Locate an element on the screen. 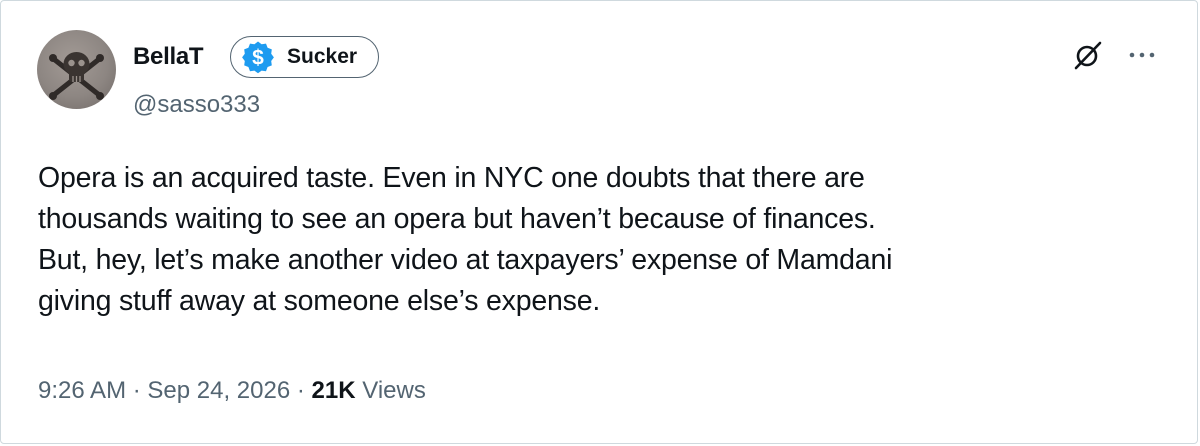 Image resolution: width=1200 pixels, height=446 pixels. more-horizontal-icon is located at coordinates (1142, 55).